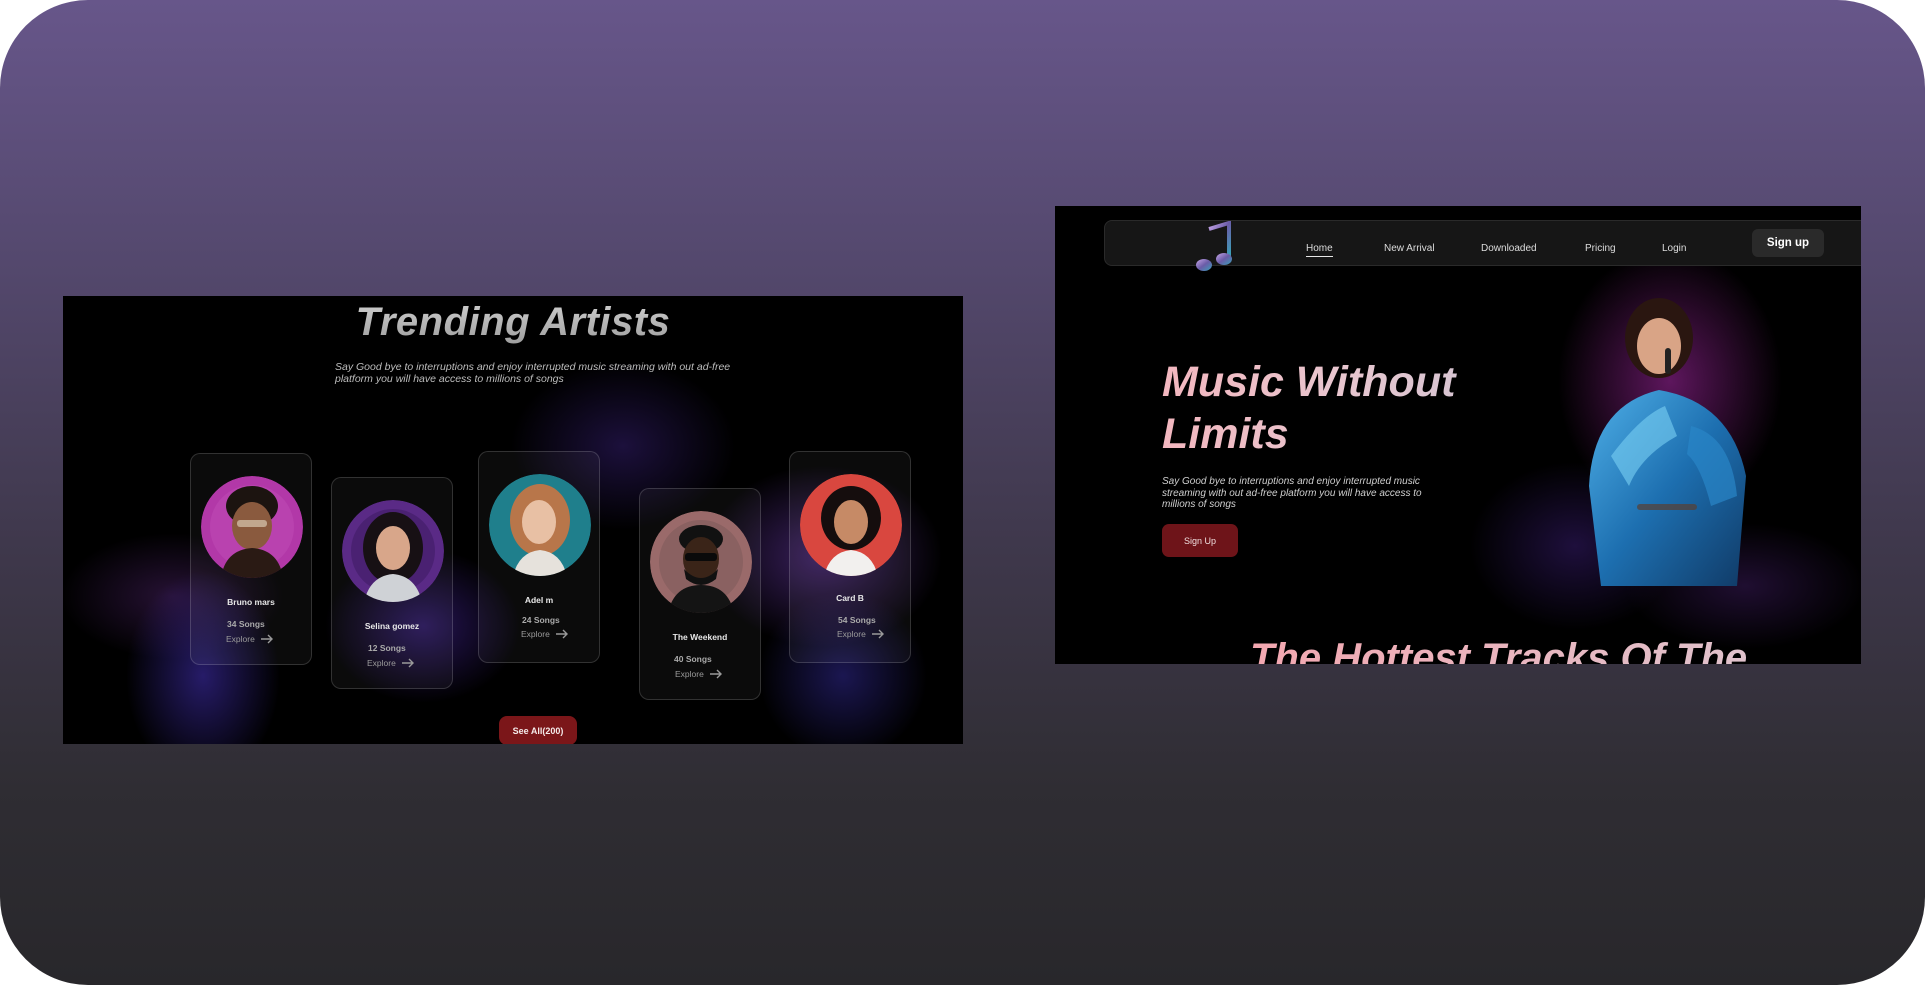  What do you see at coordinates (1319, 250) in the screenshot?
I see `nav-home: Home` at bounding box center [1319, 250].